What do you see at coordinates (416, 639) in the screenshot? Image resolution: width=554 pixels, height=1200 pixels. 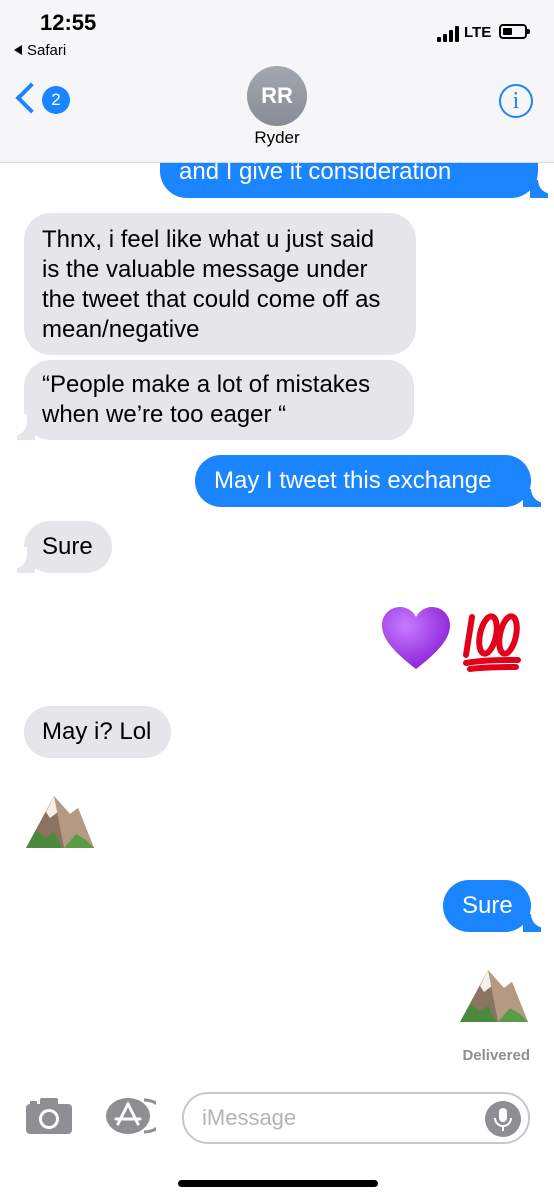 I see `purple-heart-emoji` at bounding box center [416, 639].